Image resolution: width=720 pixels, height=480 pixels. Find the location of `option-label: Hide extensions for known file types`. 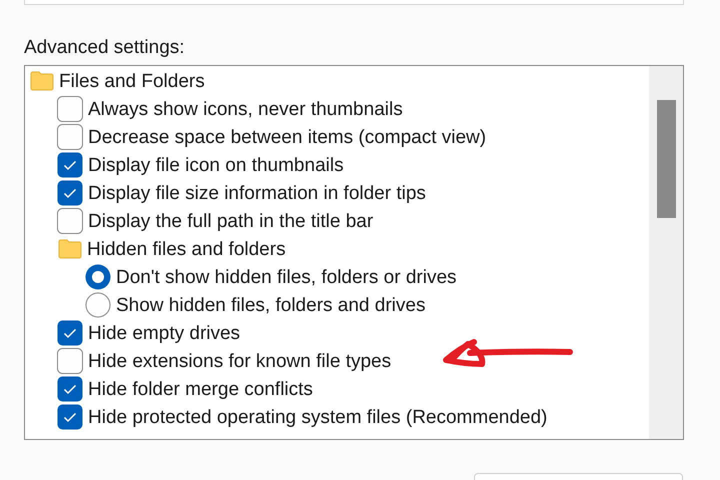

option-label: Hide extensions for known file types is located at coordinates (240, 361).